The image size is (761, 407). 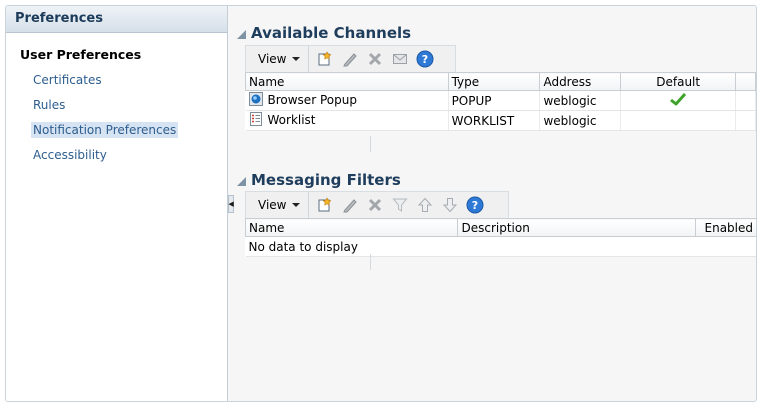 What do you see at coordinates (312, 100) in the screenshot?
I see `channel-name: Browser Popup` at bounding box center [312, 100].